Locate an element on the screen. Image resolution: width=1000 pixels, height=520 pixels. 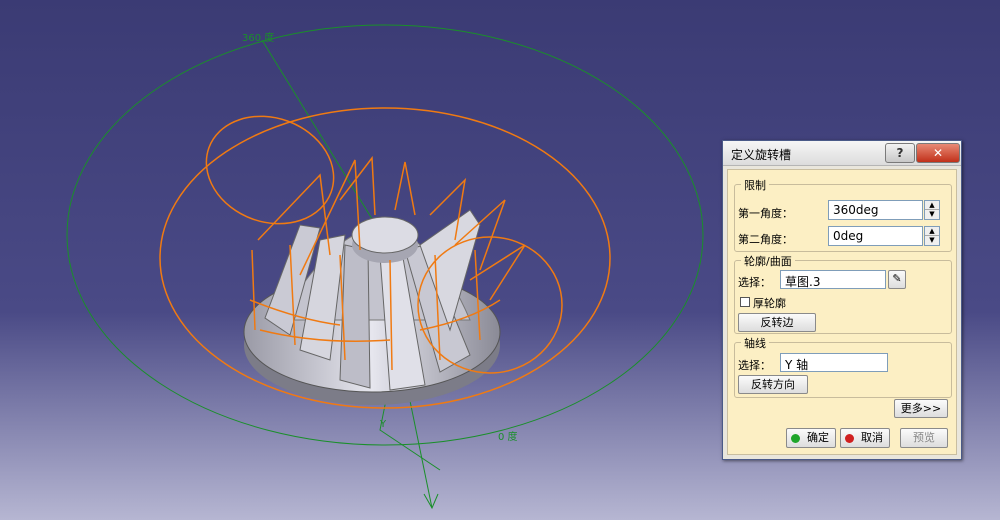
dialog-titlebar: 定义旋转槽 ? ✕ is located at coordinates (842, 153).